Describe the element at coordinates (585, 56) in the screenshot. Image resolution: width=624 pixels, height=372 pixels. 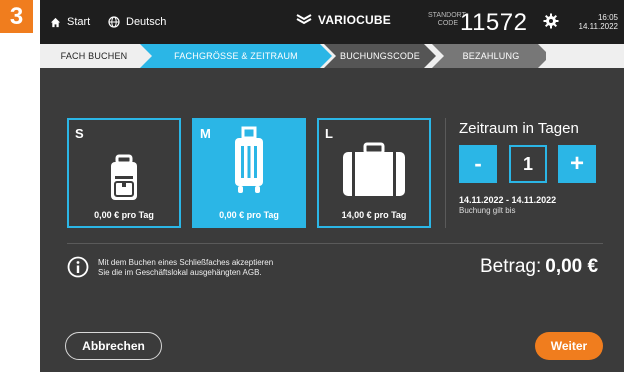
I see `steps-tail` at that location.